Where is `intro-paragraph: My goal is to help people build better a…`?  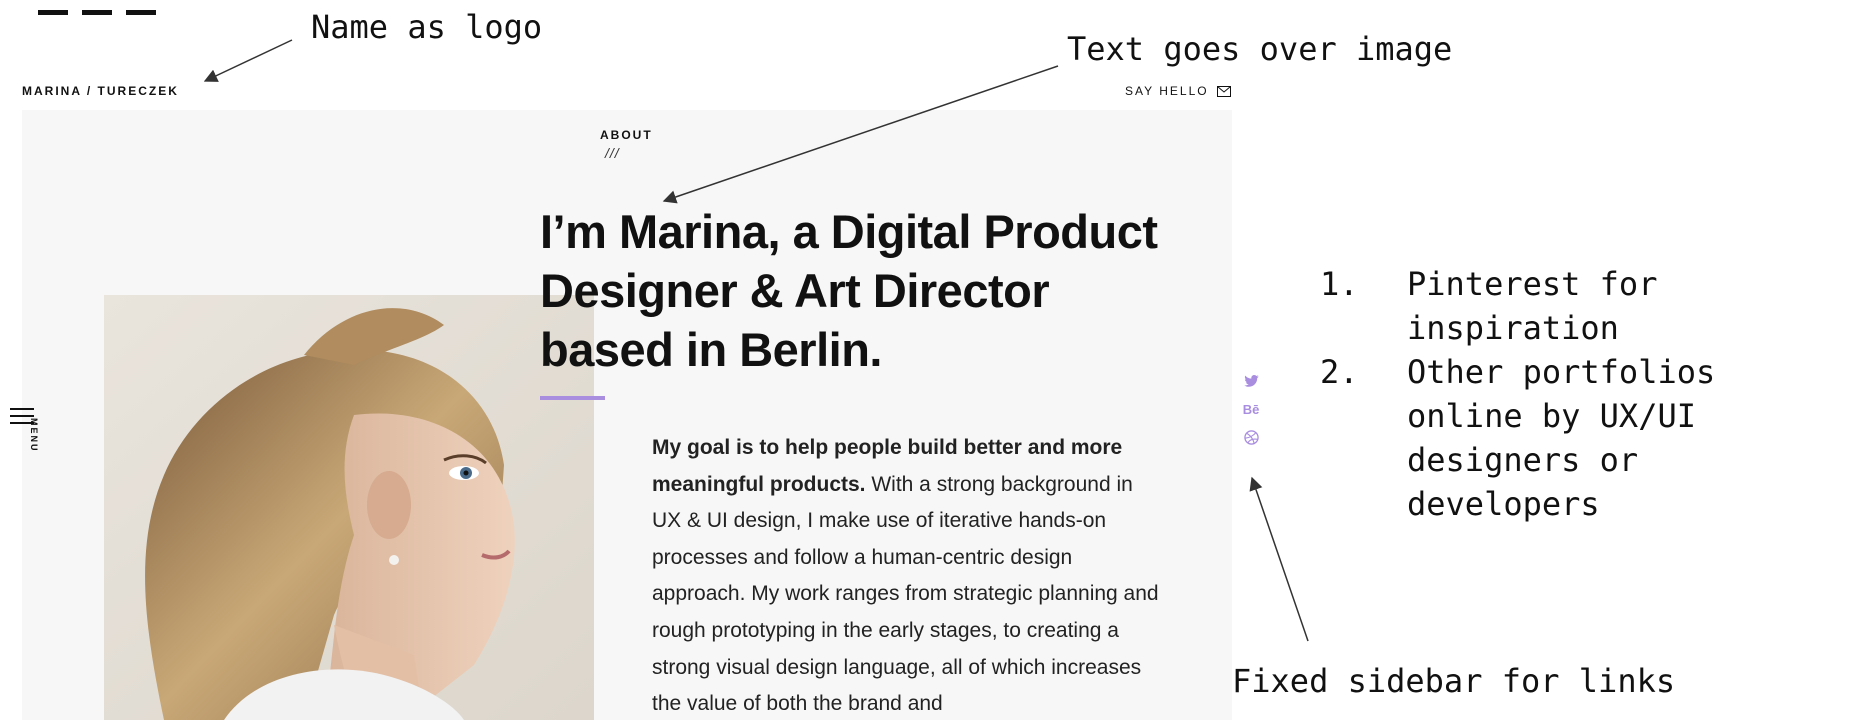
intro-paragraph: My goal is to help people build better a… is located at coordinates (907, 575).